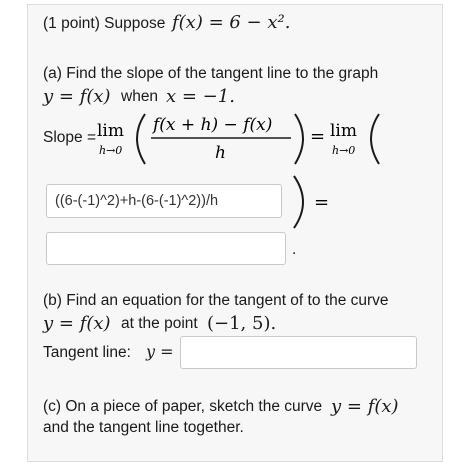  What do you see at coordinates (298, 341) in the screenshot?
I see `tangent-line-value` at bounding box center [298, 341].